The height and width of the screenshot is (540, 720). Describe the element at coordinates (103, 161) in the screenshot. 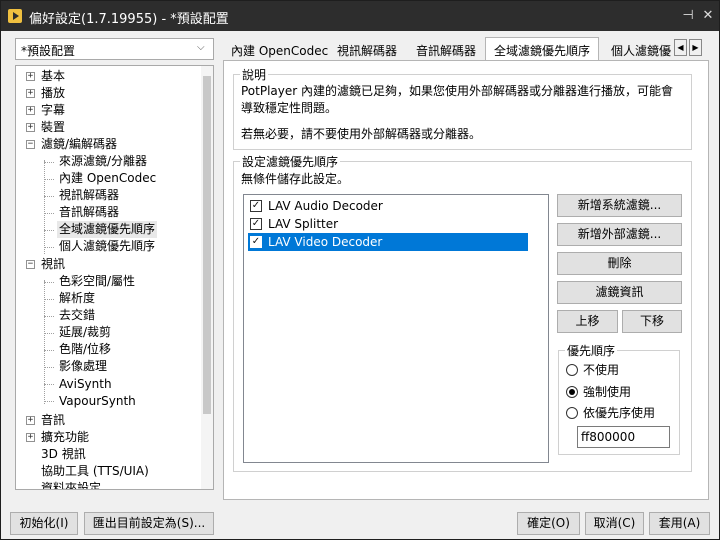

I see `tree-item-label: 來源濾鏡/分離器` at that location.